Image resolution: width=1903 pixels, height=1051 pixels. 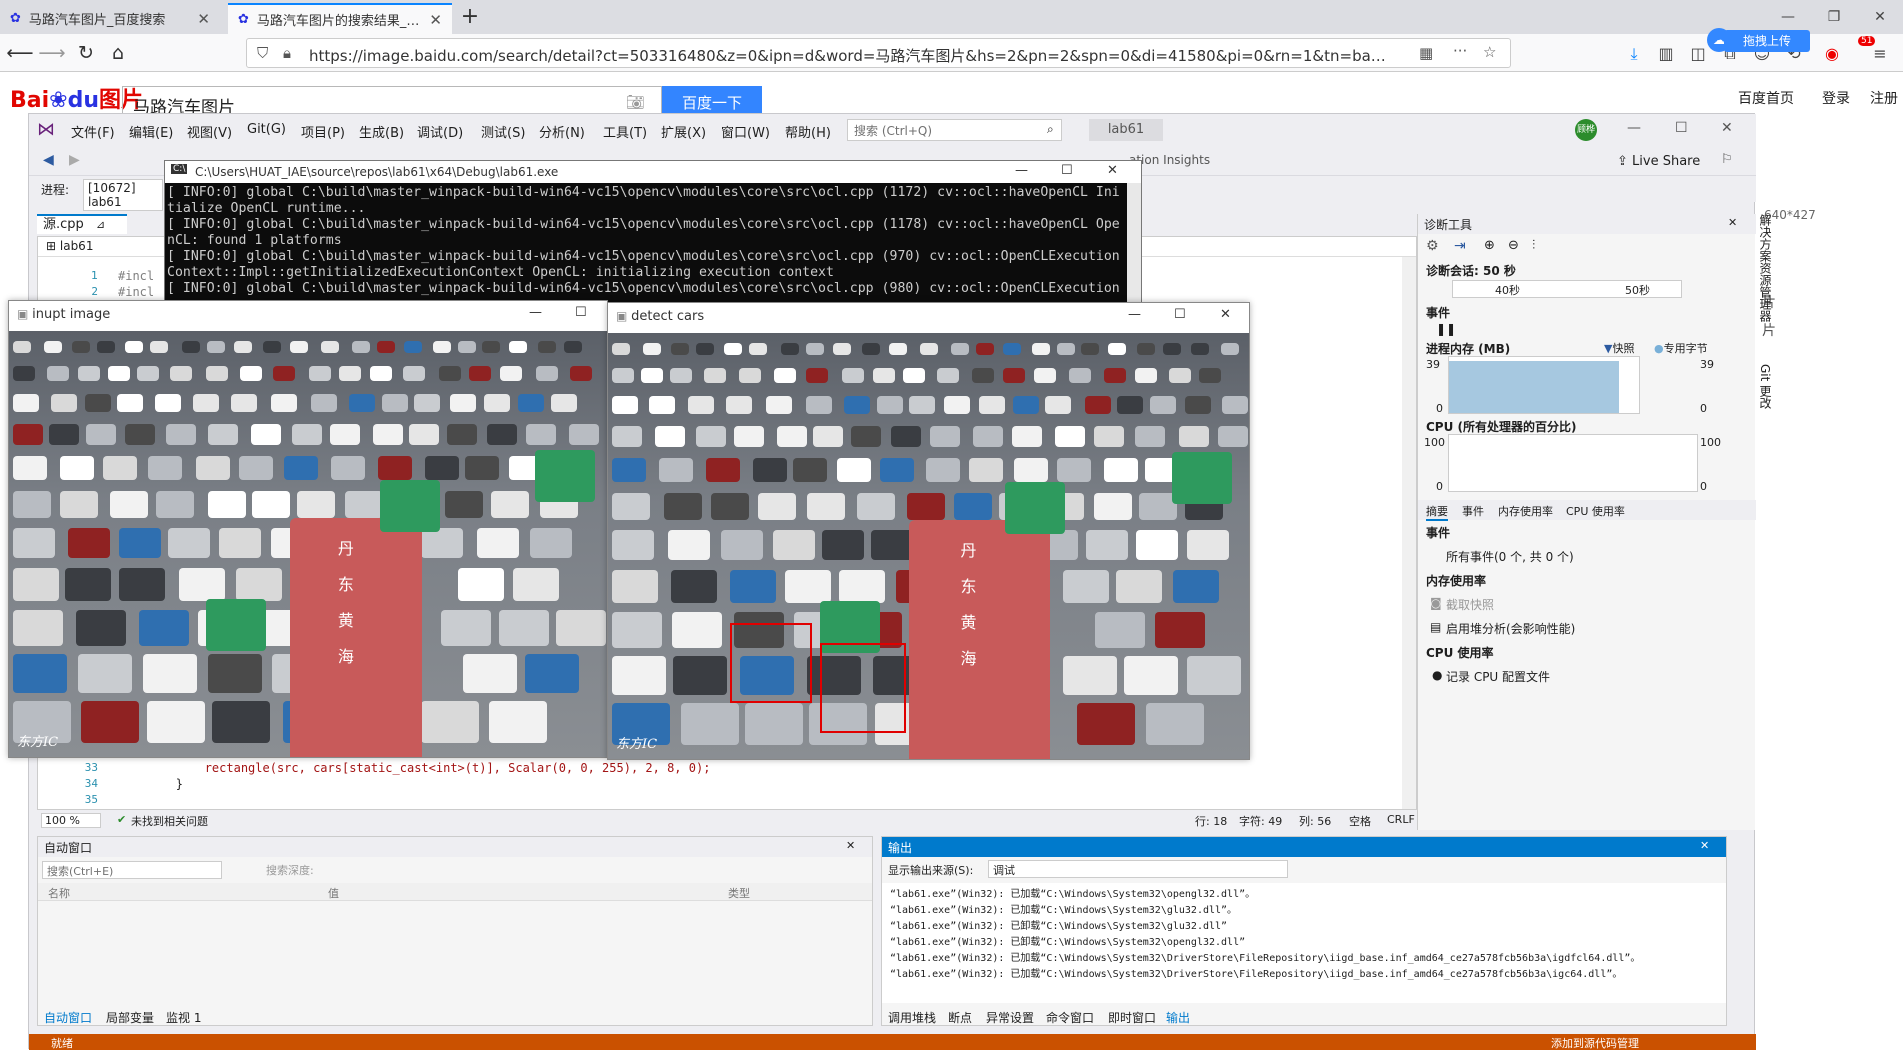 What do you see at coordinates (323, 131) in the screenshot?
I see `menu-project: 项目(P)` at bounding box center [323, 131].